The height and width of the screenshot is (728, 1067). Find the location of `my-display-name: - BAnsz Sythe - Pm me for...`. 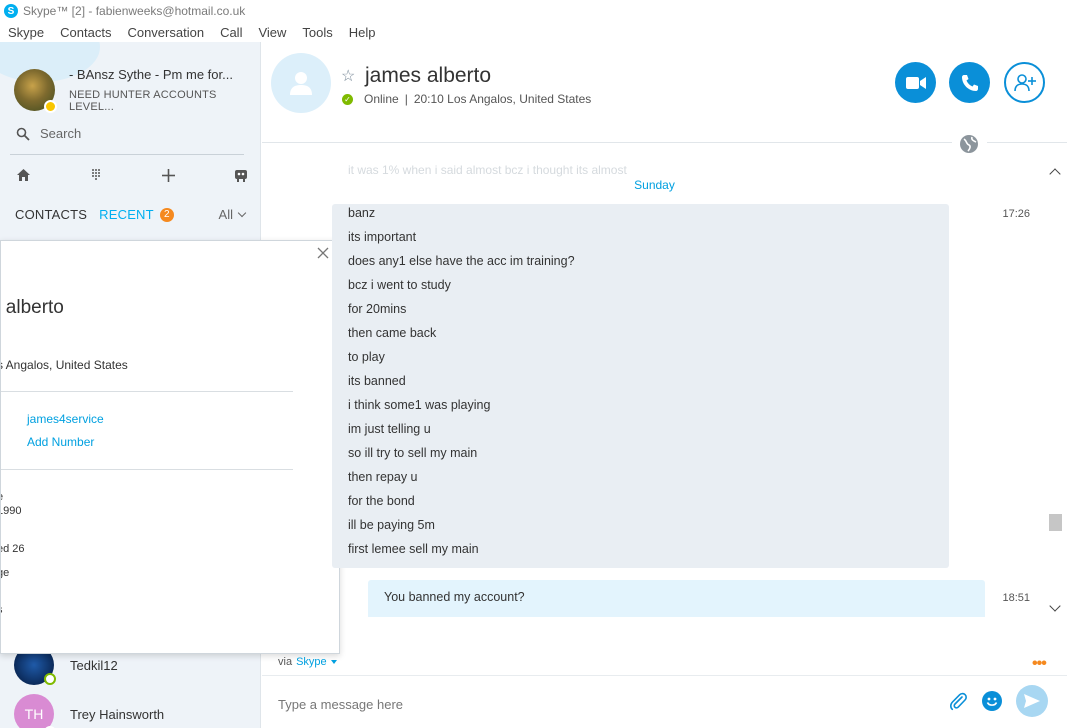

my-display-name: - BAnsz Sythe - Pm me for... is located at coordinates (150, 74).